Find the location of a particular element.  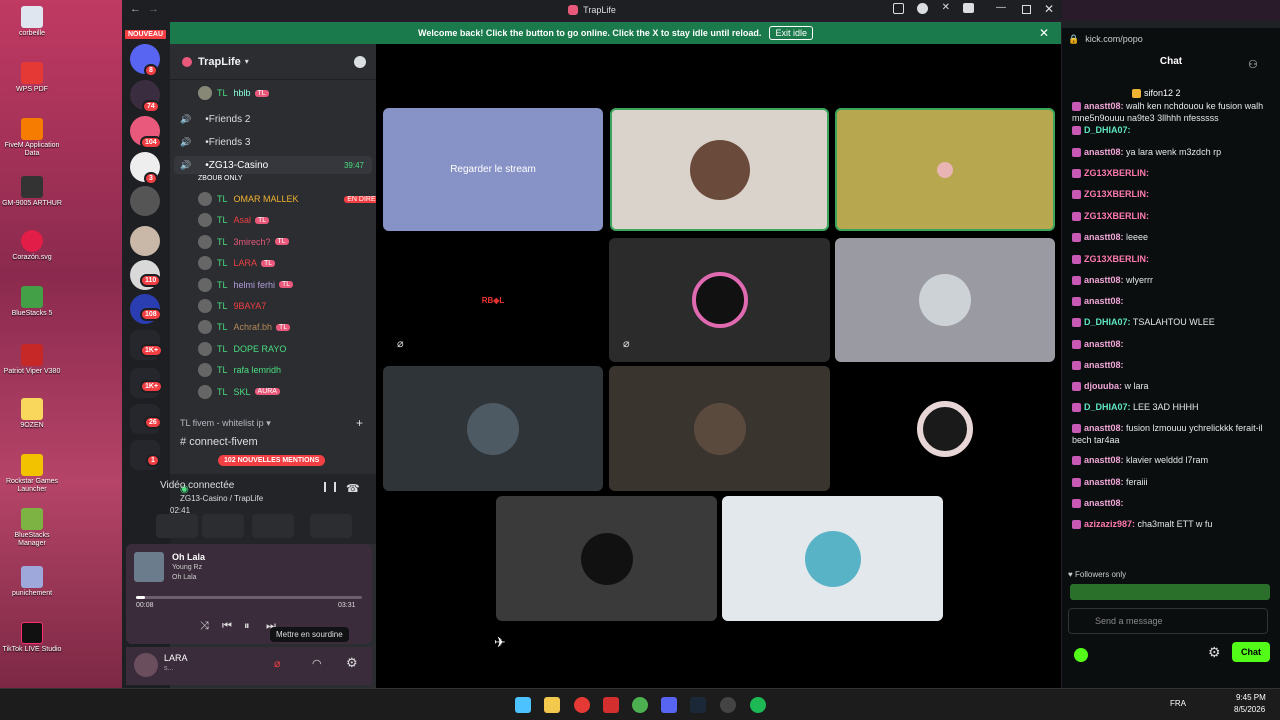

back-arrow-icon: ← is located at coordinates (135, 9).